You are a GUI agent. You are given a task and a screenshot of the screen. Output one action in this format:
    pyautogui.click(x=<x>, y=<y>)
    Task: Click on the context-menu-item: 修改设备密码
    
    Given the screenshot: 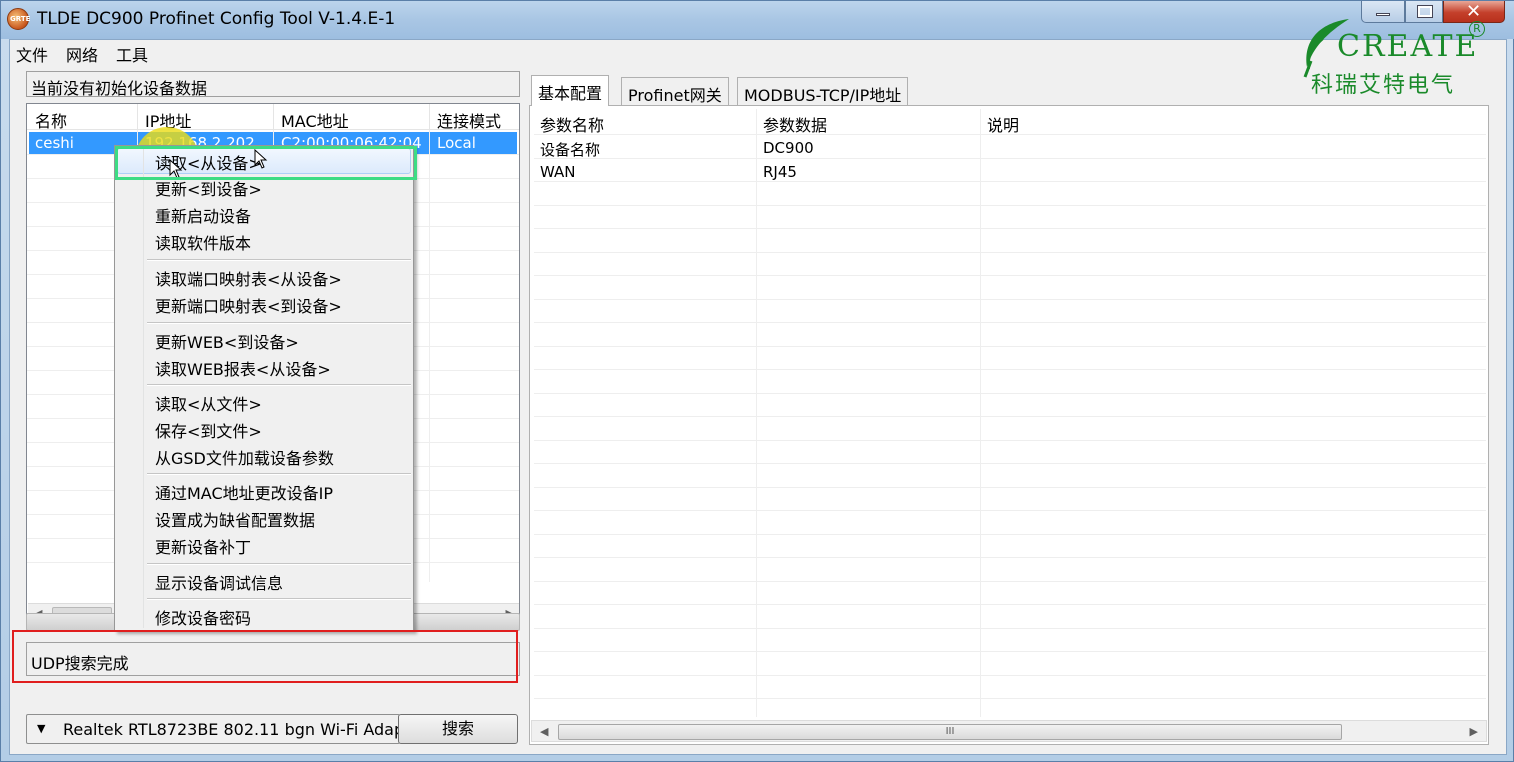 What is the action you would take?
    pyautogui.click(x=203, y=617)
    